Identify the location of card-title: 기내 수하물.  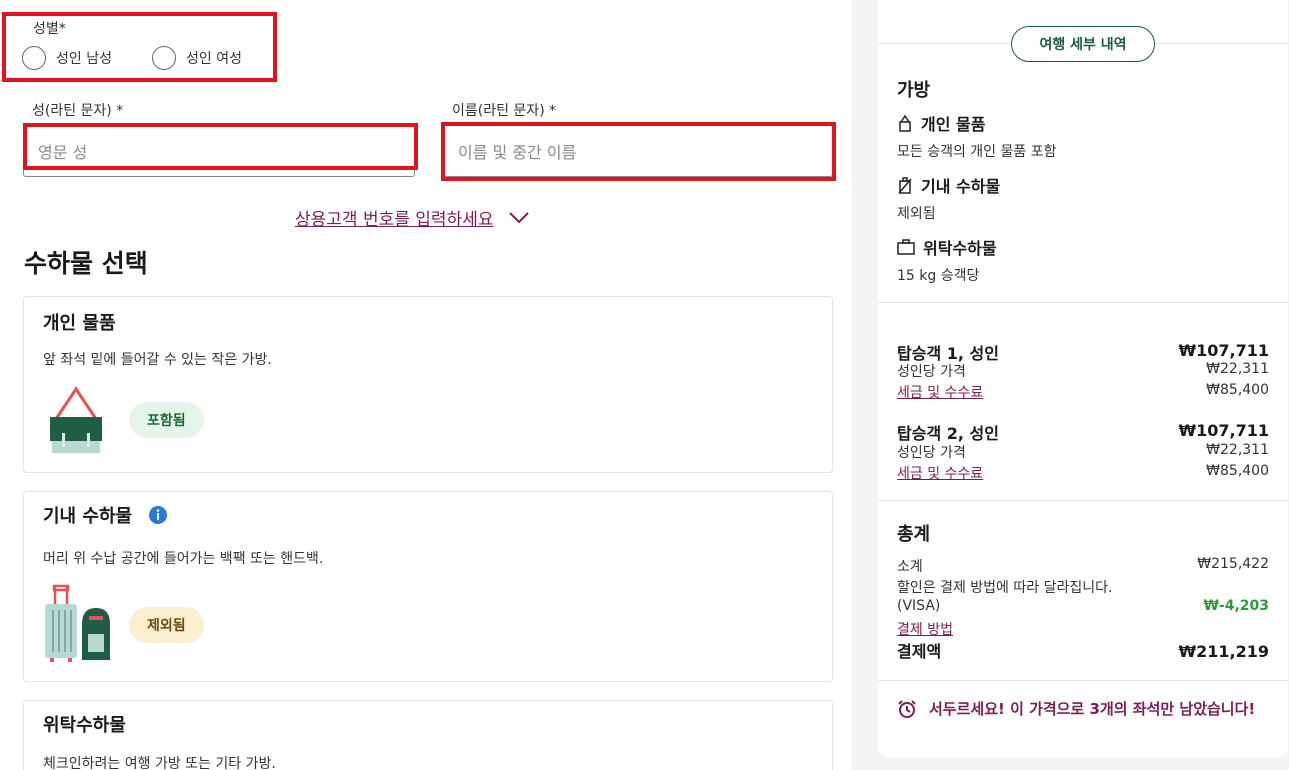
(88, 516).